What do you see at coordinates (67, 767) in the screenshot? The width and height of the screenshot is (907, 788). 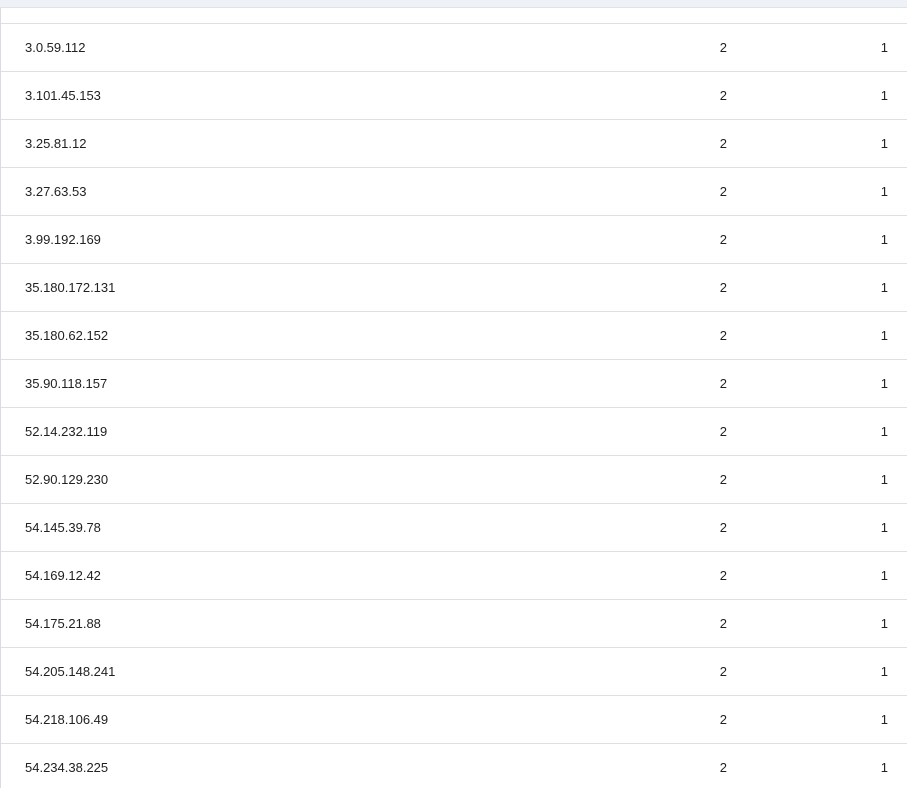 I see `ip-address-cell: 54.234.38.225` at bounding box center [67, 767].